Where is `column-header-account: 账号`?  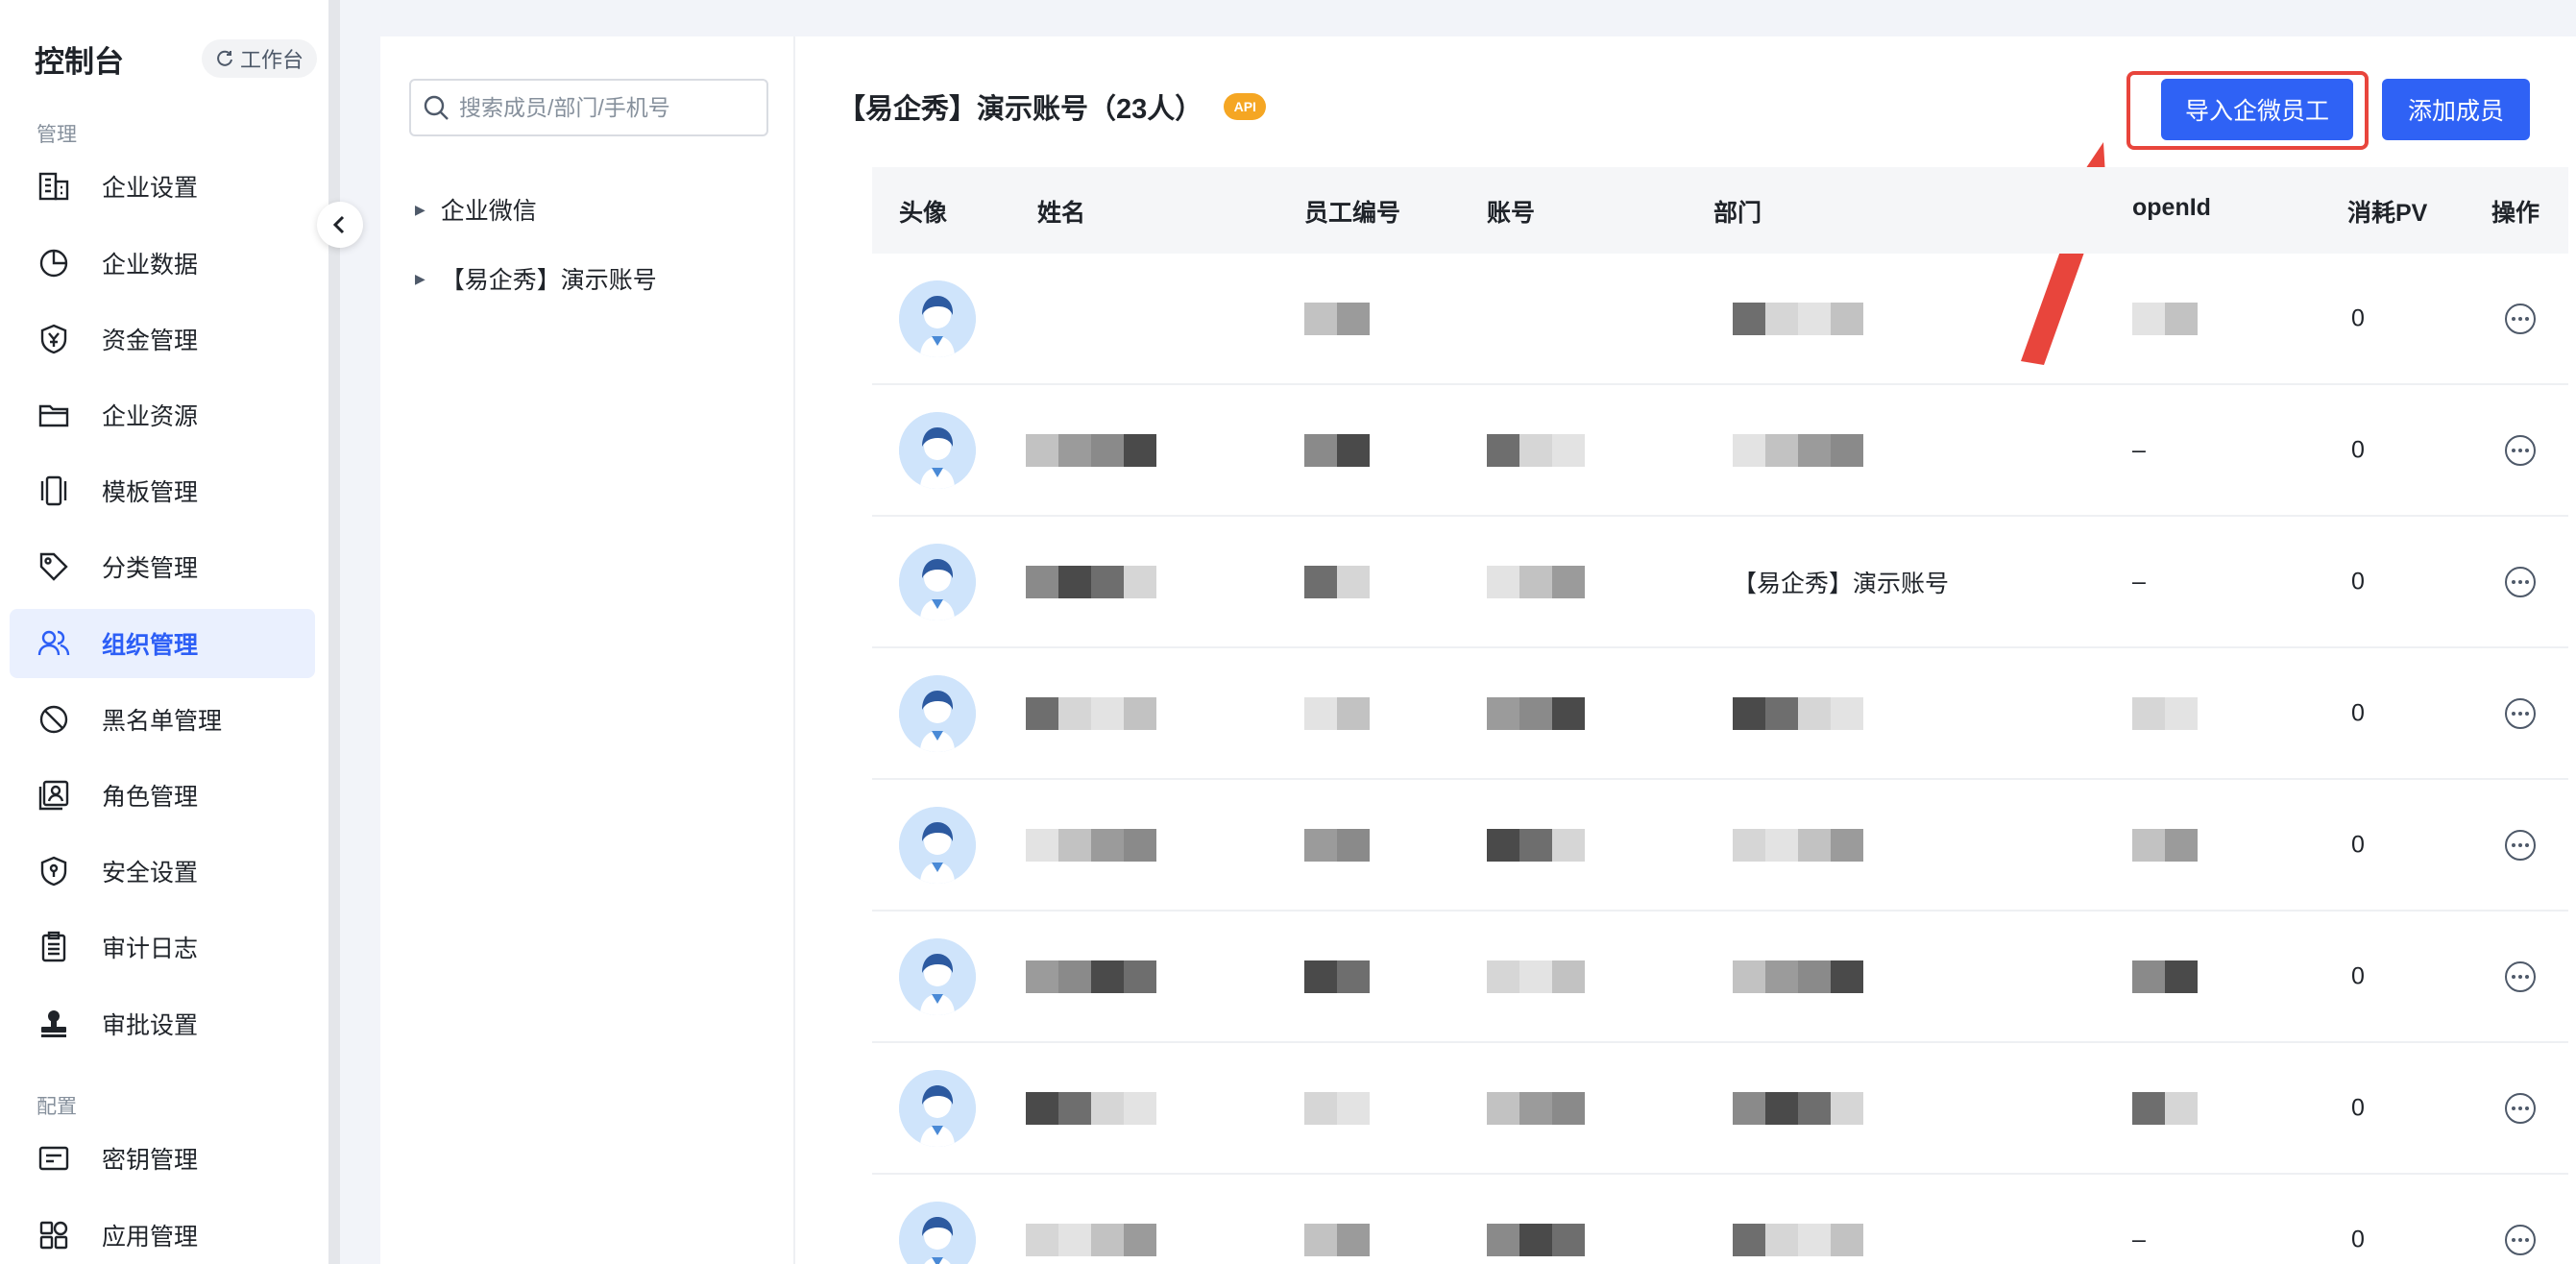
column-header-account: 账号 is located at coordinates (1511, 213).